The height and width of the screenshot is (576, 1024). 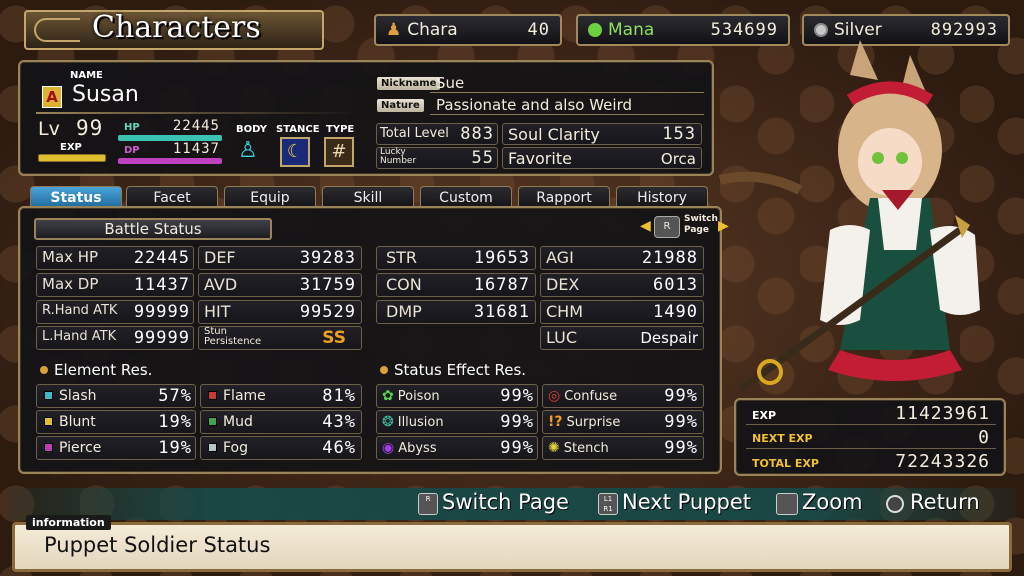 What do you see at coordinates (103, 370) in the screenshot?
I see `element-res-title: Element Res.` at bounding box center [103, 370].